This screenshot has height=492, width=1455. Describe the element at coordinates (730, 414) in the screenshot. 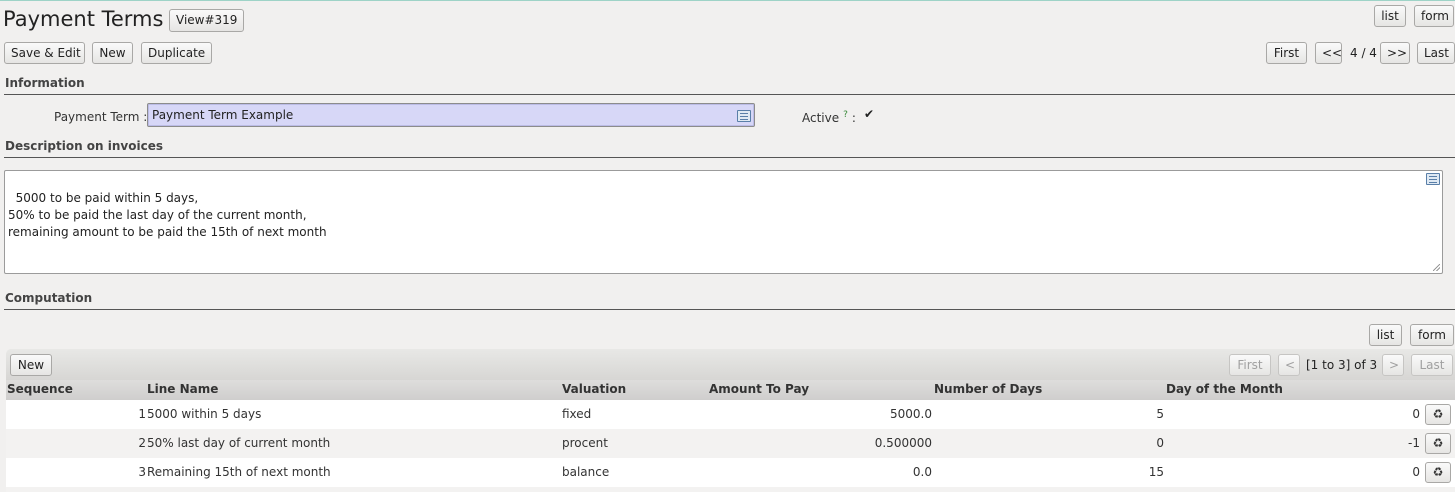

I see `table-row: 1 5000 within 5 days fixed 5000.0 5 0 ♻` at that location.